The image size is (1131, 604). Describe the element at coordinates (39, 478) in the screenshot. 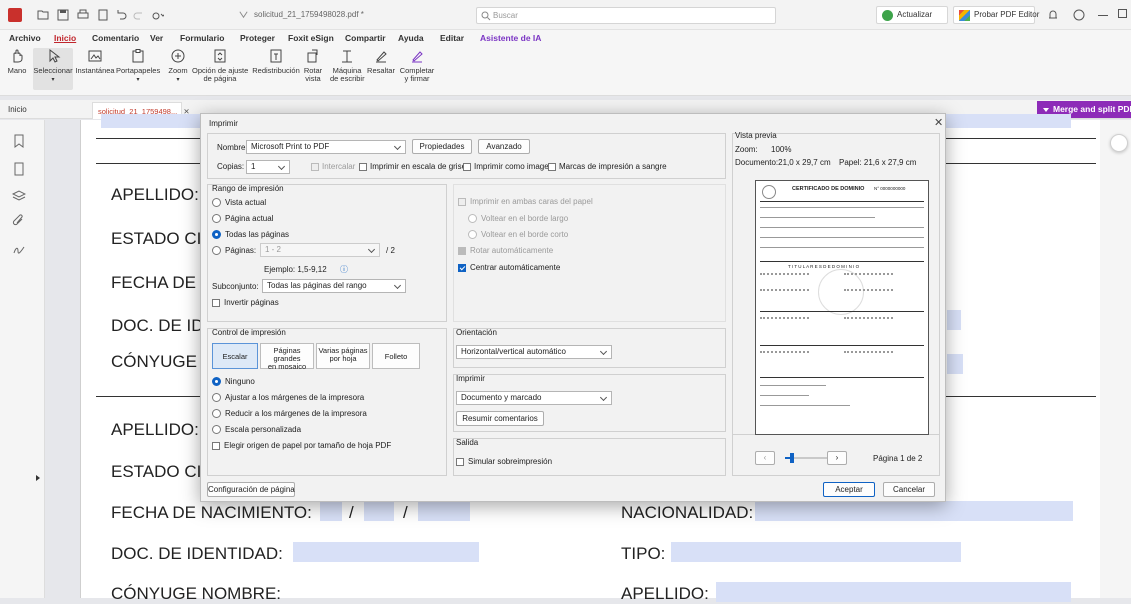

I see `expand-panel-icon` at that location.